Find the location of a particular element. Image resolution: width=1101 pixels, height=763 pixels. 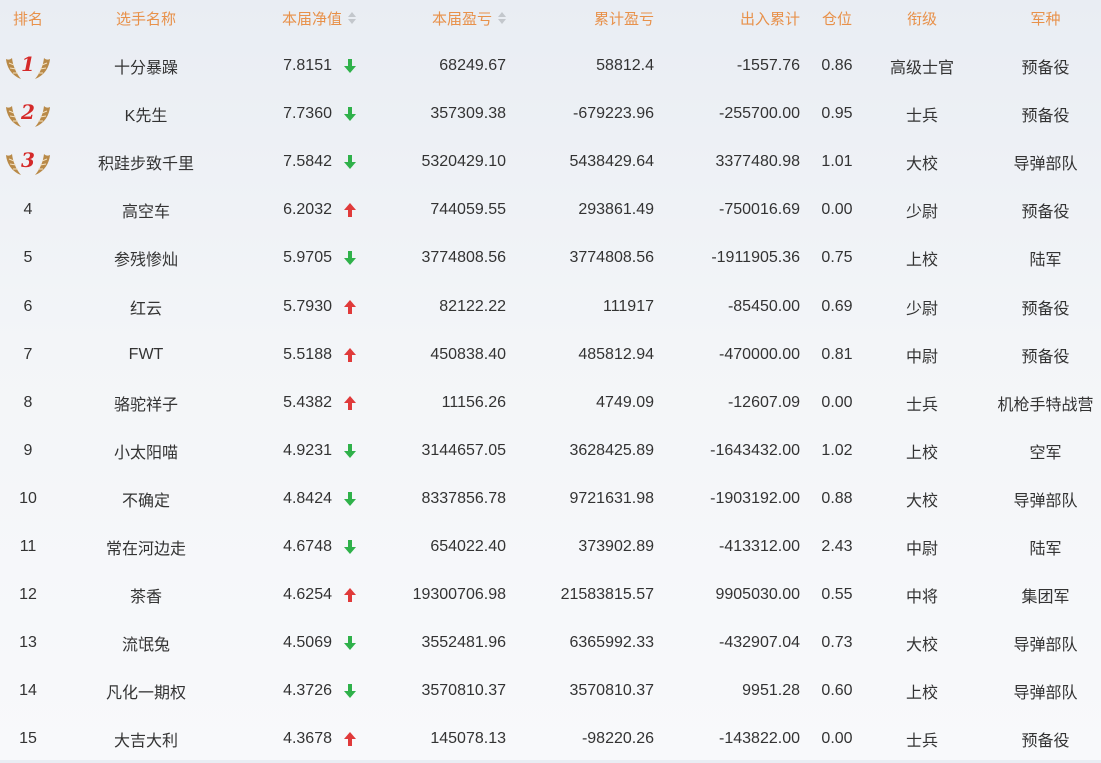

header-flow: 出入累计 is located at coordinates (734, 18).